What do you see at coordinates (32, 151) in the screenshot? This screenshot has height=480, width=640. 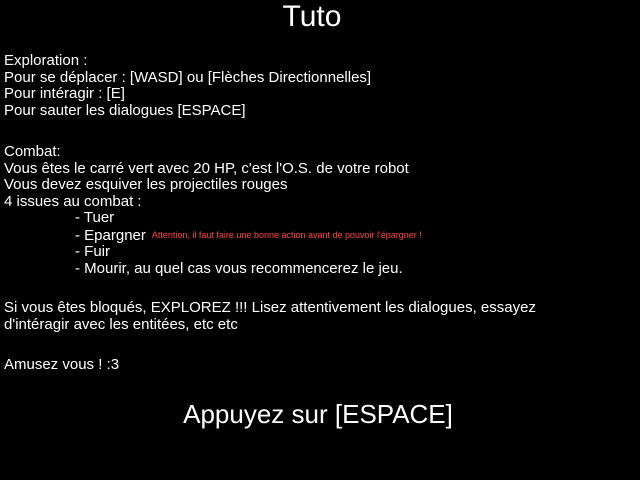 I see `combat-heading: Combat:` at bounding box center [32, 151].